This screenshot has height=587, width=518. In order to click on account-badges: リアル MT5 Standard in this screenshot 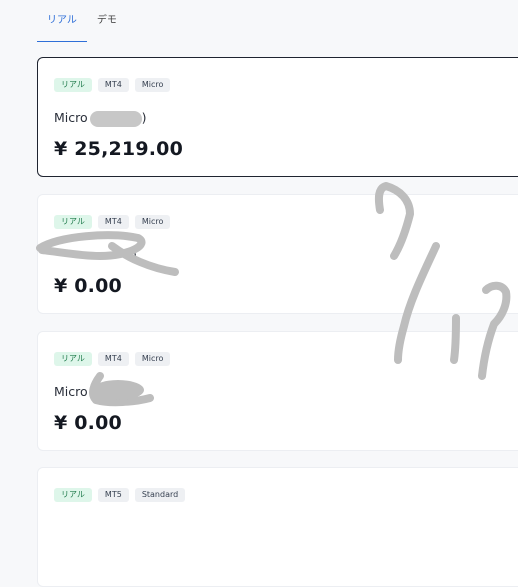, I will do `click(120, 495)`.